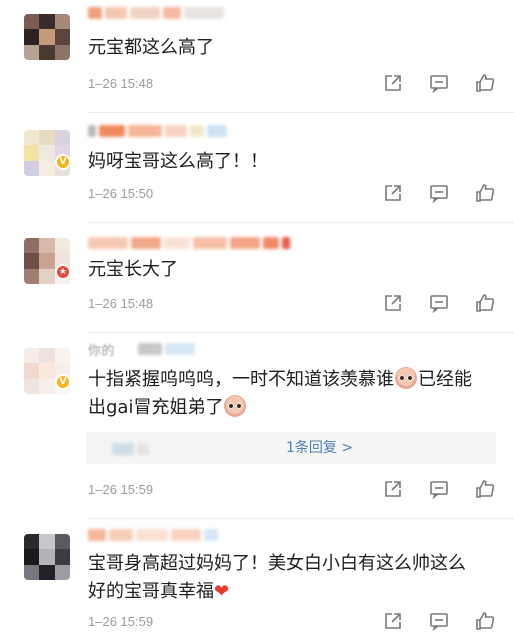 This screenshot has height=640, width=514. Describe the element at coordinates (130, 449) in the screenshot. I see `reply-author-blur` at that location.